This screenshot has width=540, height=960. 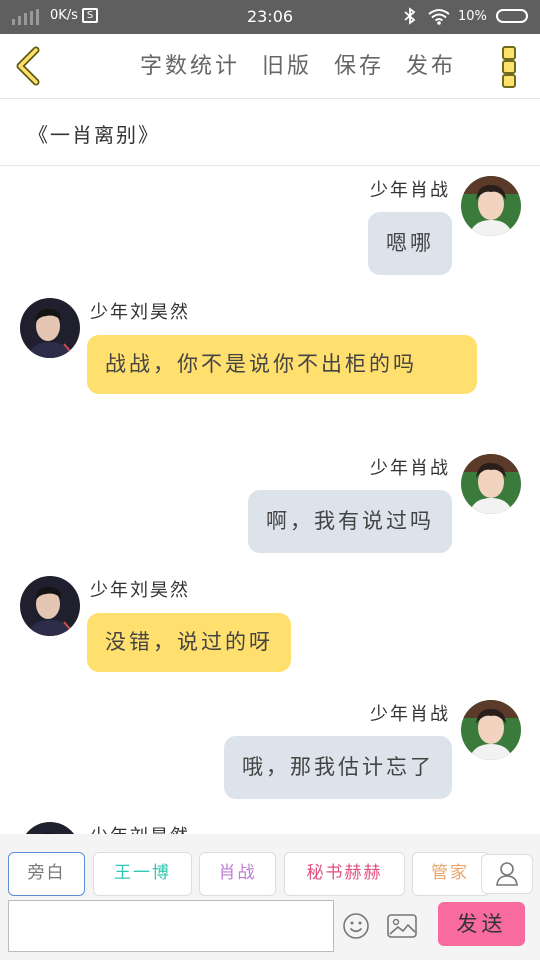 What do you see at coordinates (356, 926) in the screenshot?
I see `emoji-icon` at bounding box center [356, 926].